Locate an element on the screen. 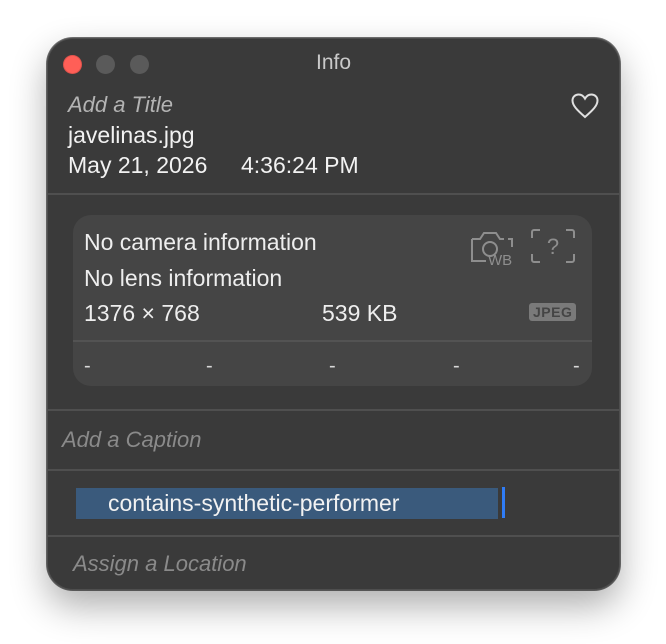  file-size: 539 KB is located at coordinates (360, 313).